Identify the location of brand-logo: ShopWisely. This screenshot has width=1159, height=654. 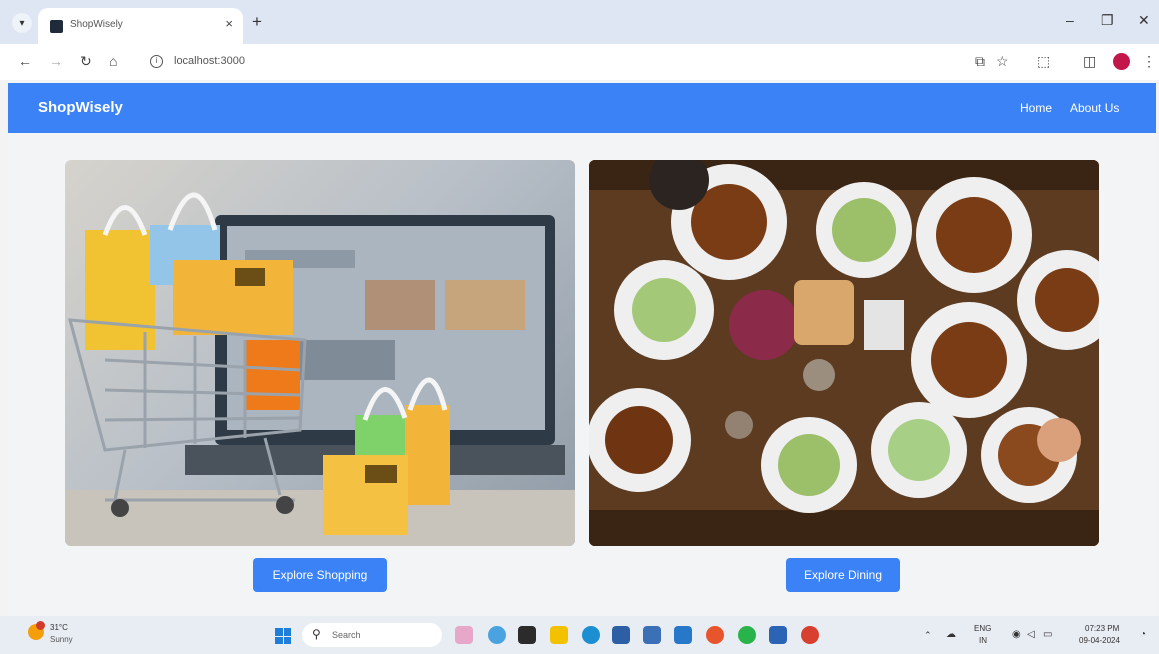
(80, 107).